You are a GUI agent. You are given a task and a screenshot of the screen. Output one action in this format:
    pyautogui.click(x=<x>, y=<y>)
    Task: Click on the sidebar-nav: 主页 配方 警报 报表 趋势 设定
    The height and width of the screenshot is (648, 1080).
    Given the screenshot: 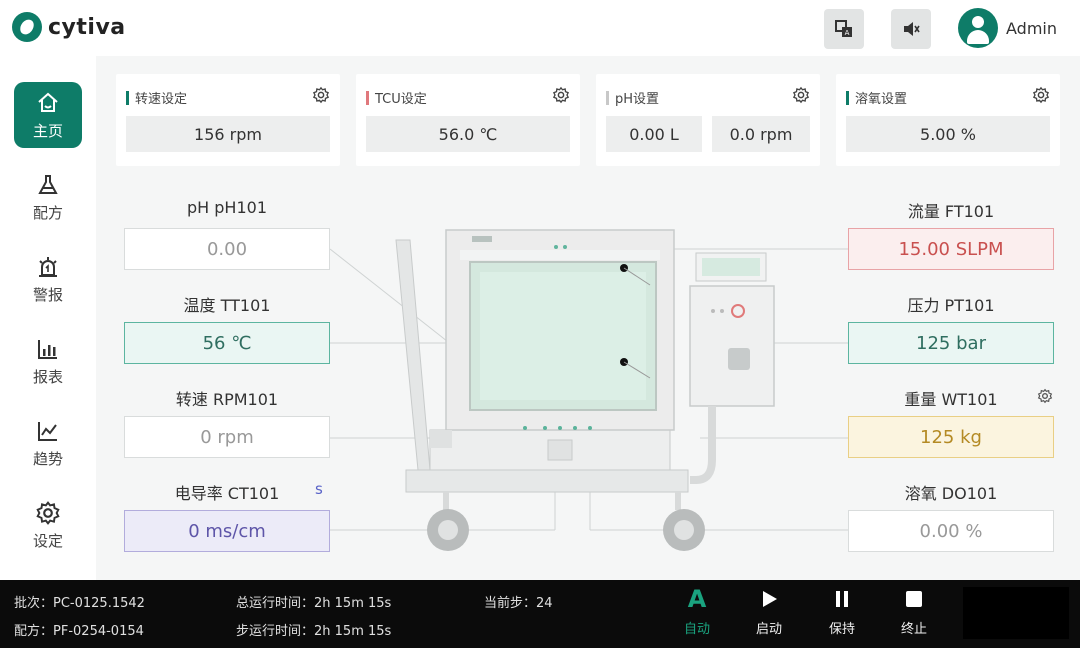 What is the action you would take?
    pyautogui.click(x=48, y=318)
    